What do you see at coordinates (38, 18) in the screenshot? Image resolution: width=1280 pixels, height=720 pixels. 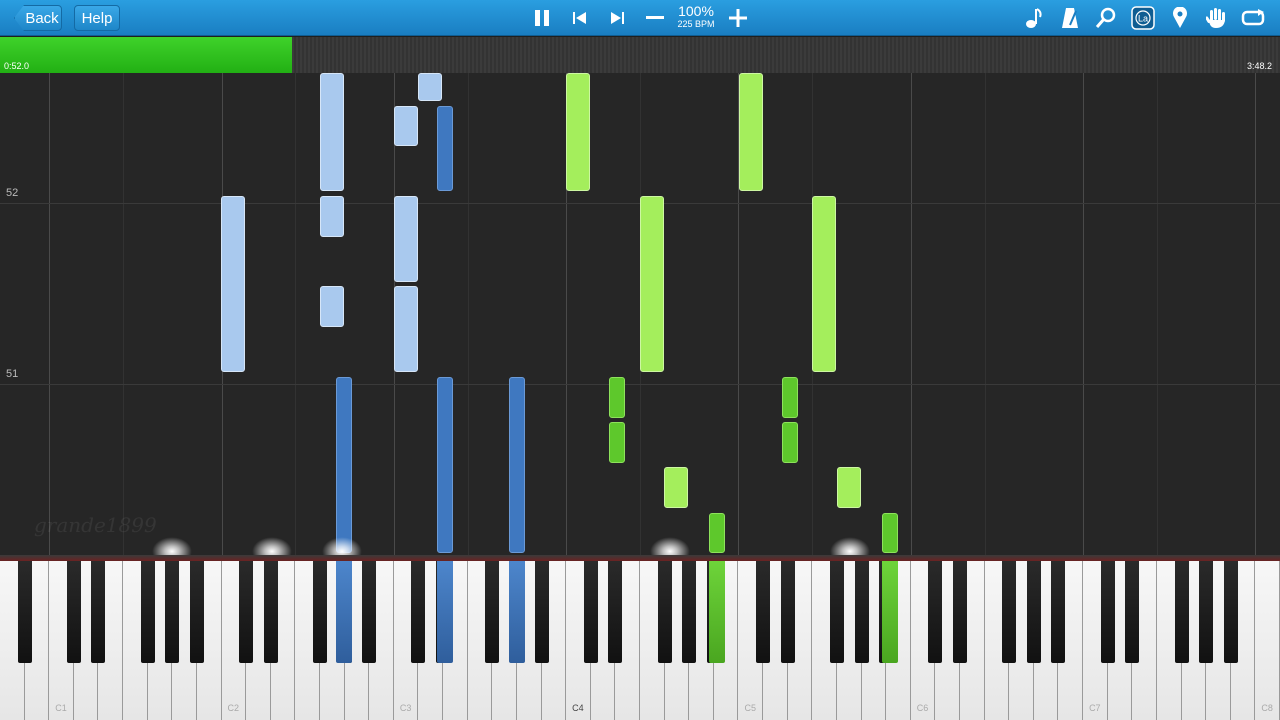 I see `back-button: Back` at bounding box center [38, 18].